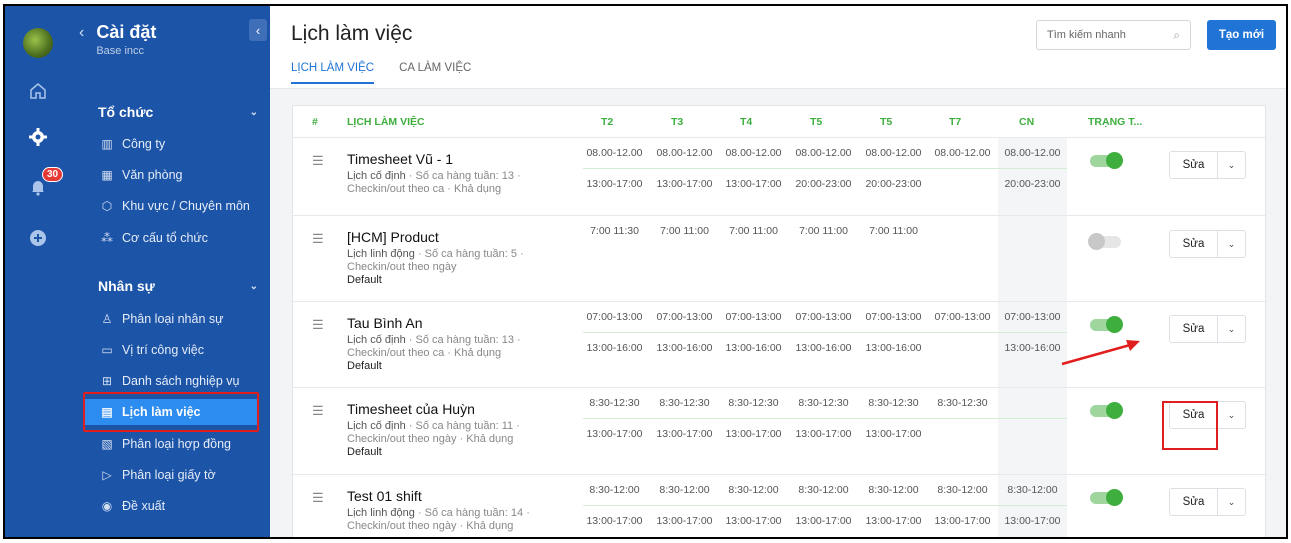 The height and width of the screenshot is (543, 1291). Describe the element at coordinates (180, 206) in the screenshot. I see `sidebar-item-khu-vuc: ⬡ Khu vực / Chuyên môn` at that location.